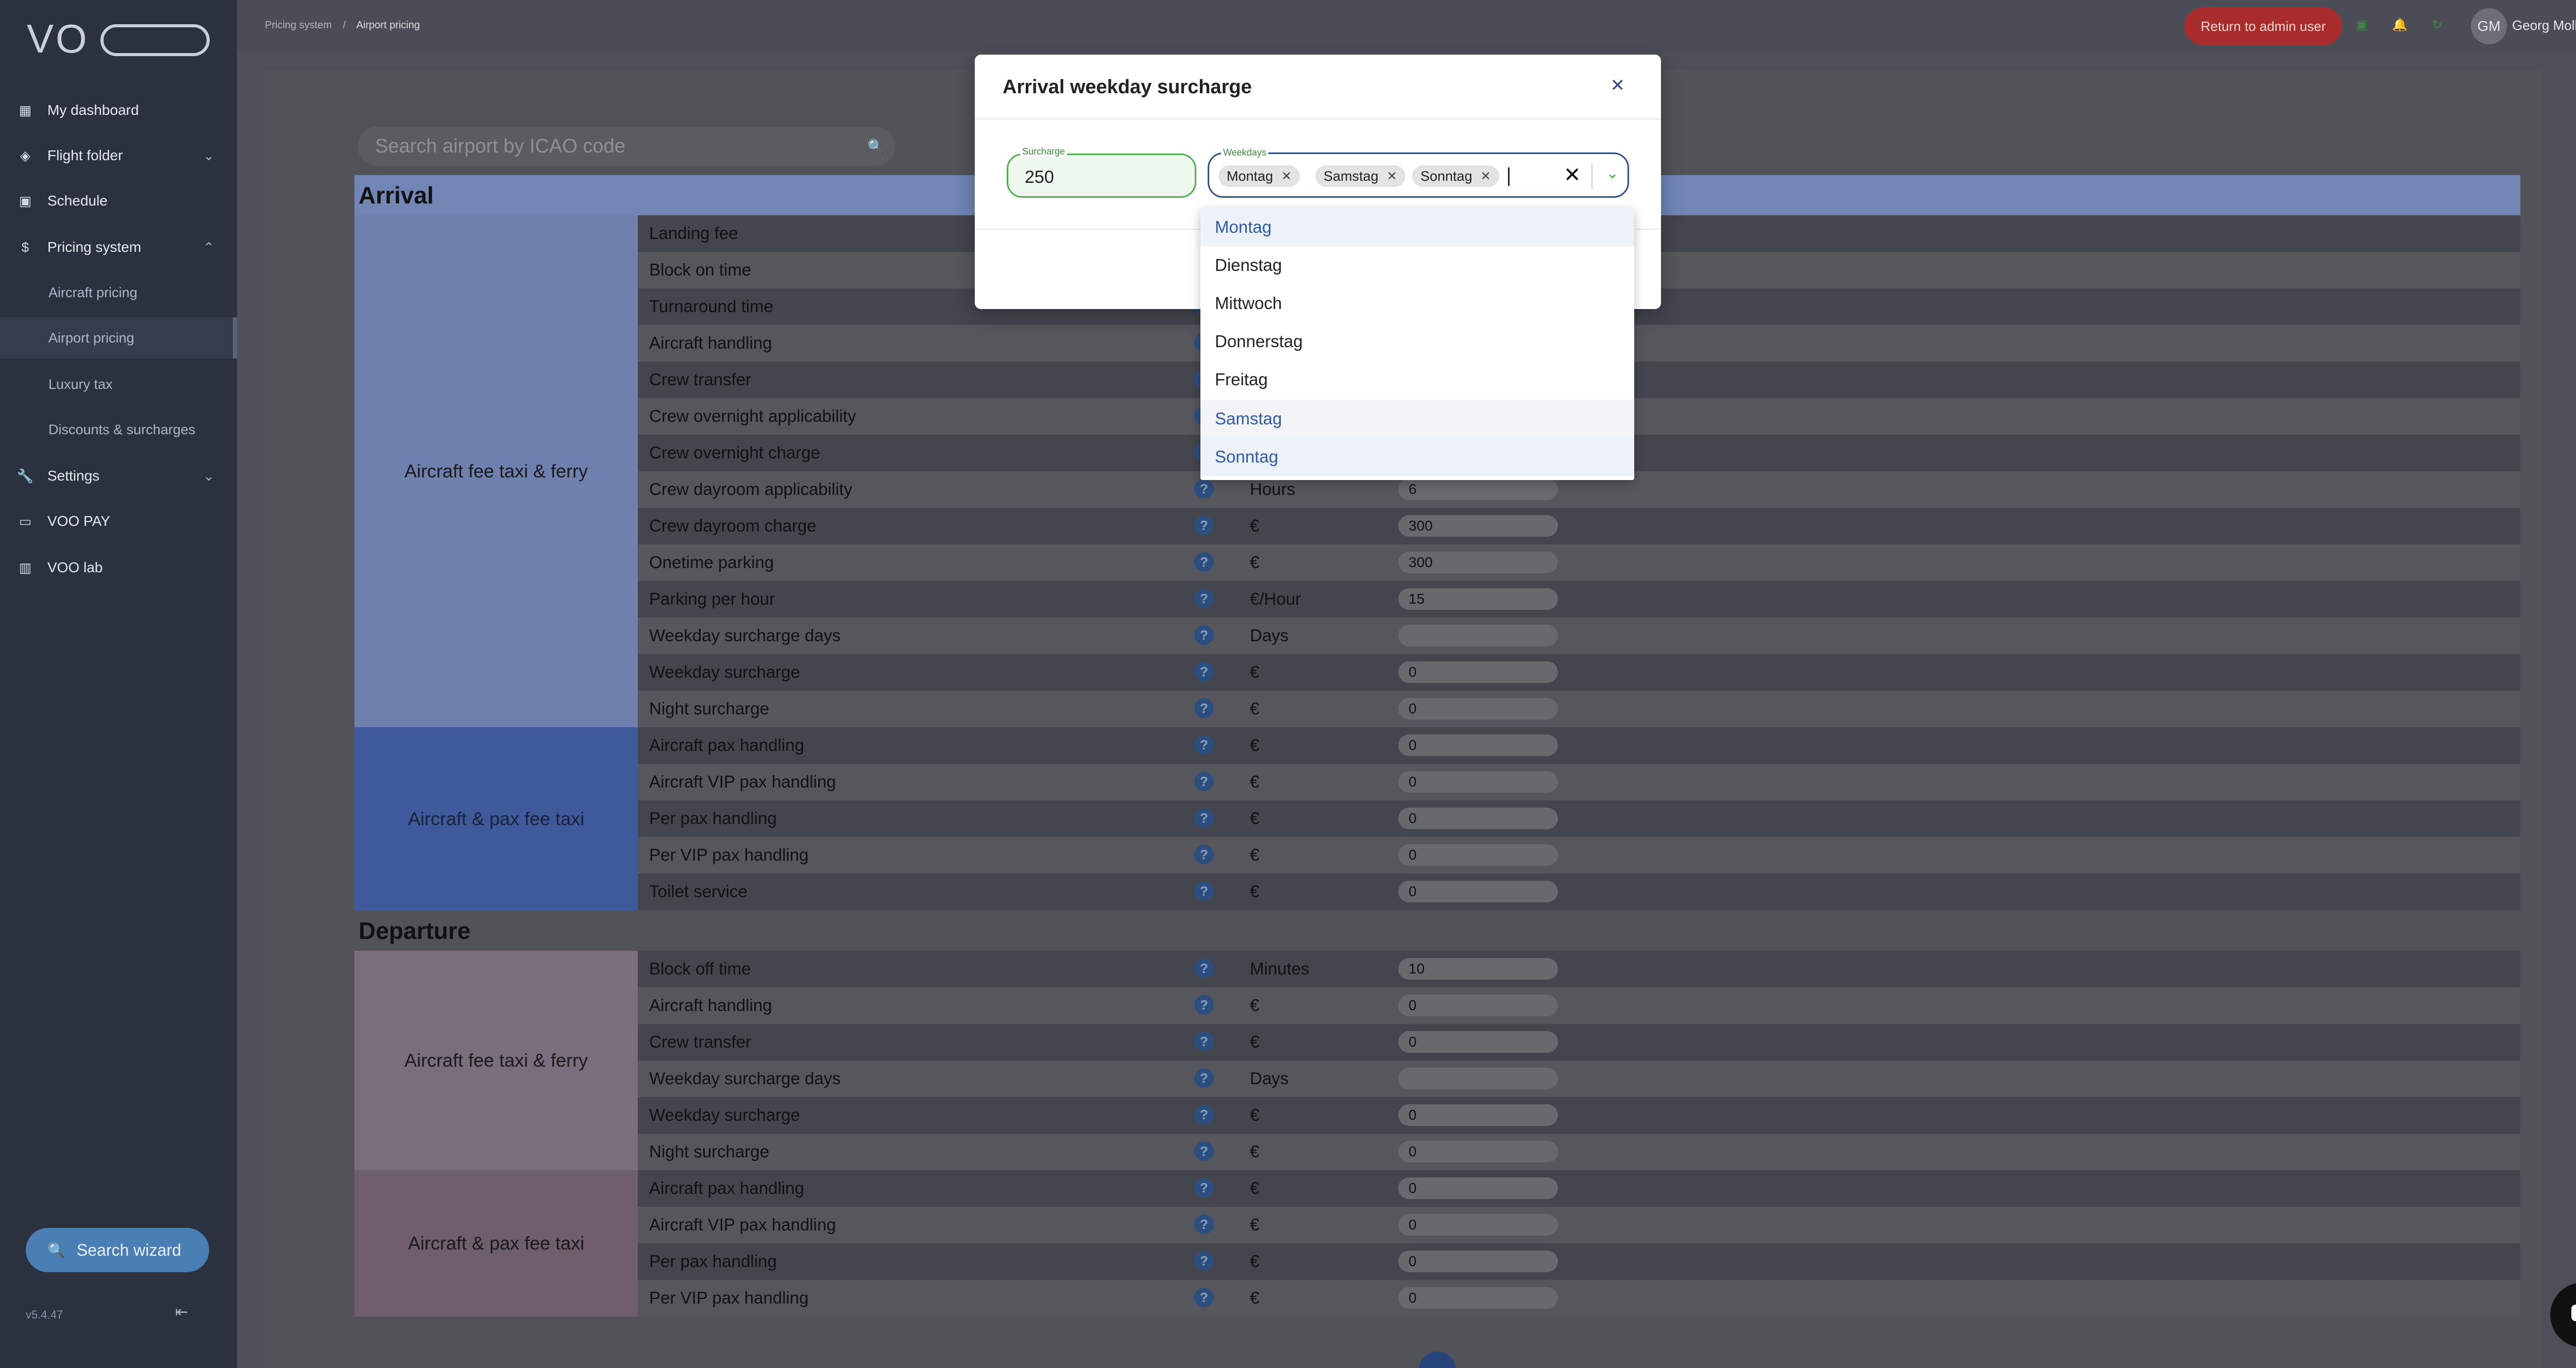 The height and width of the screenshot is (1368, 2576). What do you see at coordinates (118, 567) in the screenshot?
I see `sidebar-item-voo-lab: ▥ VOO lab` at bounding box center [118, 567].